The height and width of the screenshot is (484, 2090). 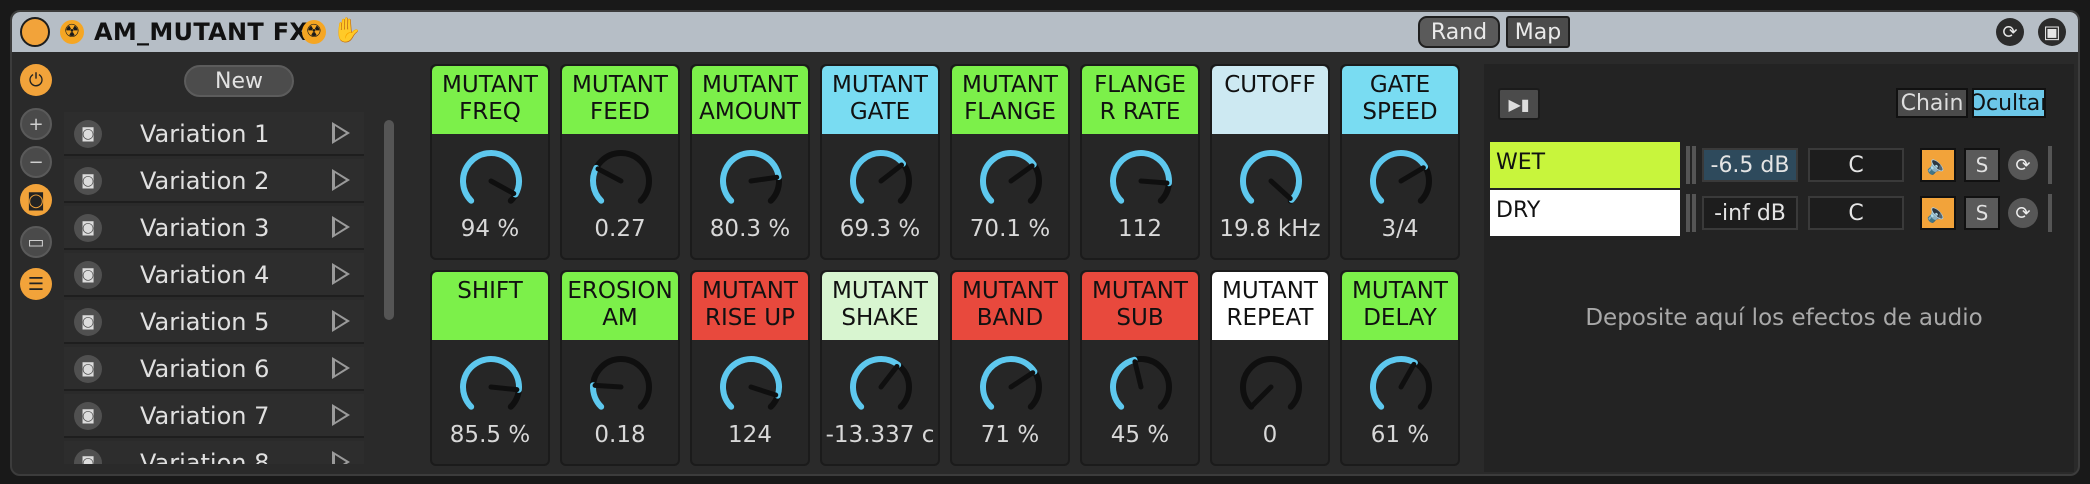 I want to click on list-item: ◙ Variation 1, so click(x=214, y=134).